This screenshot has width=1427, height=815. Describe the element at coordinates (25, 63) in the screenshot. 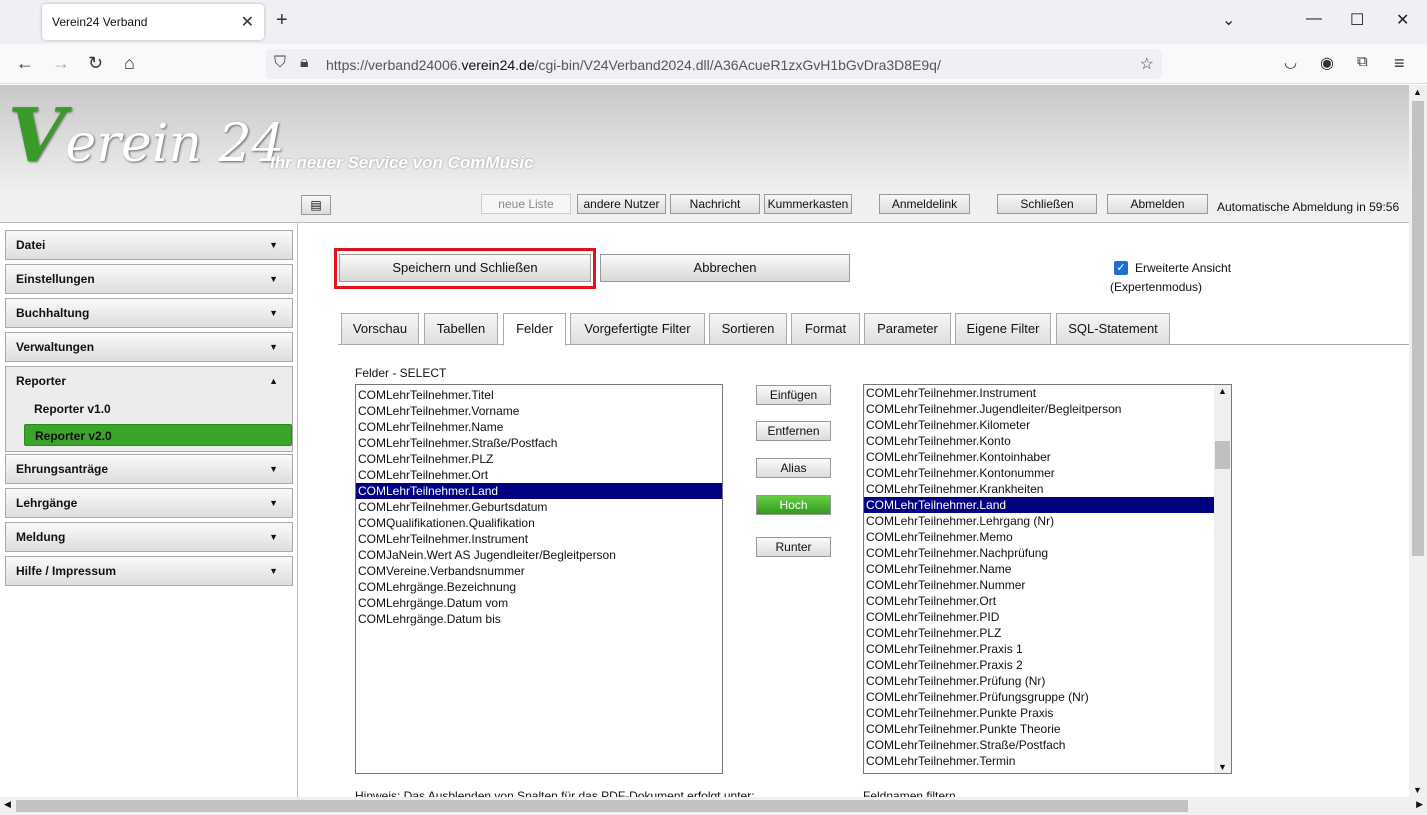

I see `back-icon: ←` at that location.